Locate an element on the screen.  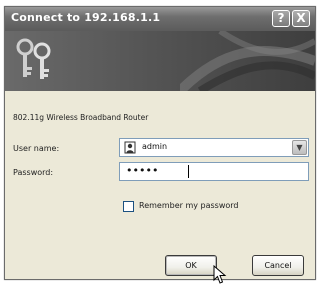
keys-icon is located at coordinates (33, 58).